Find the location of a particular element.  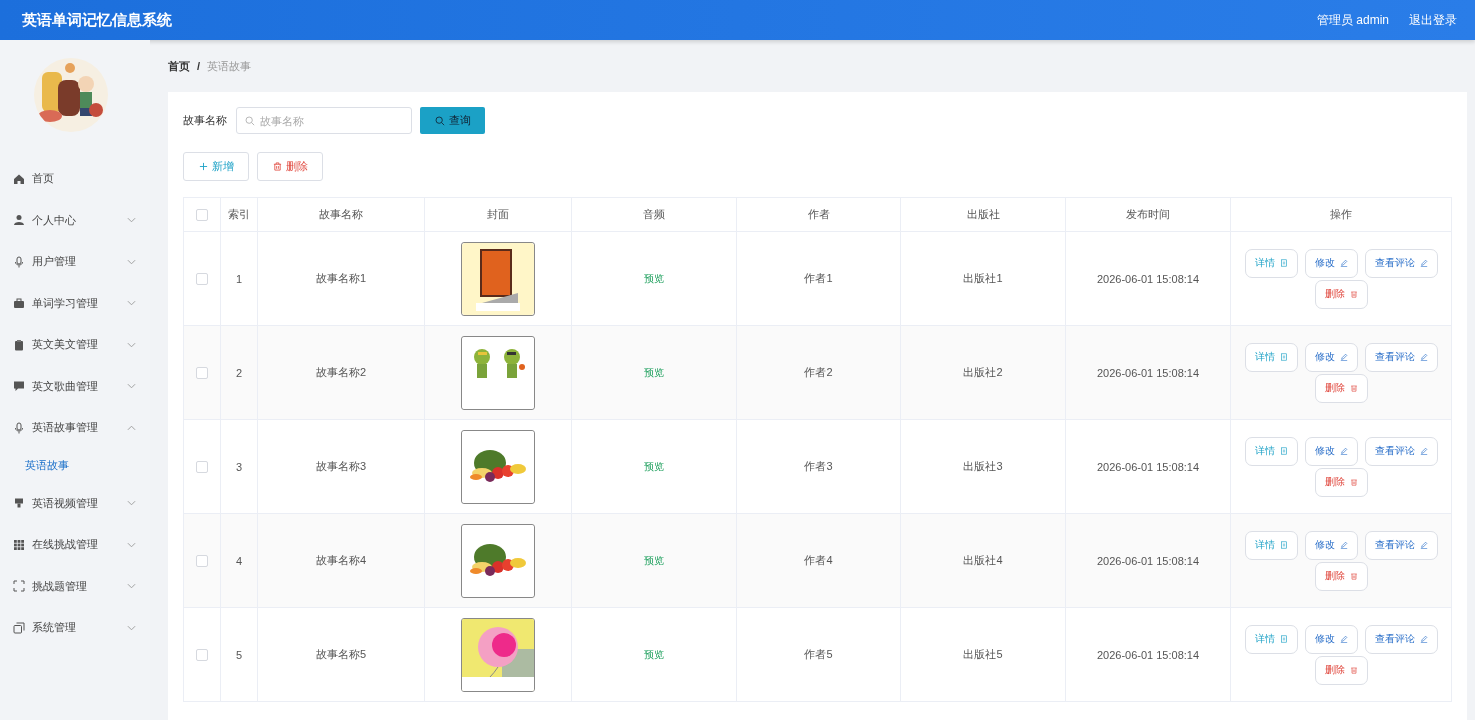

search-button: 查询 is located at coordinates (452, 120).